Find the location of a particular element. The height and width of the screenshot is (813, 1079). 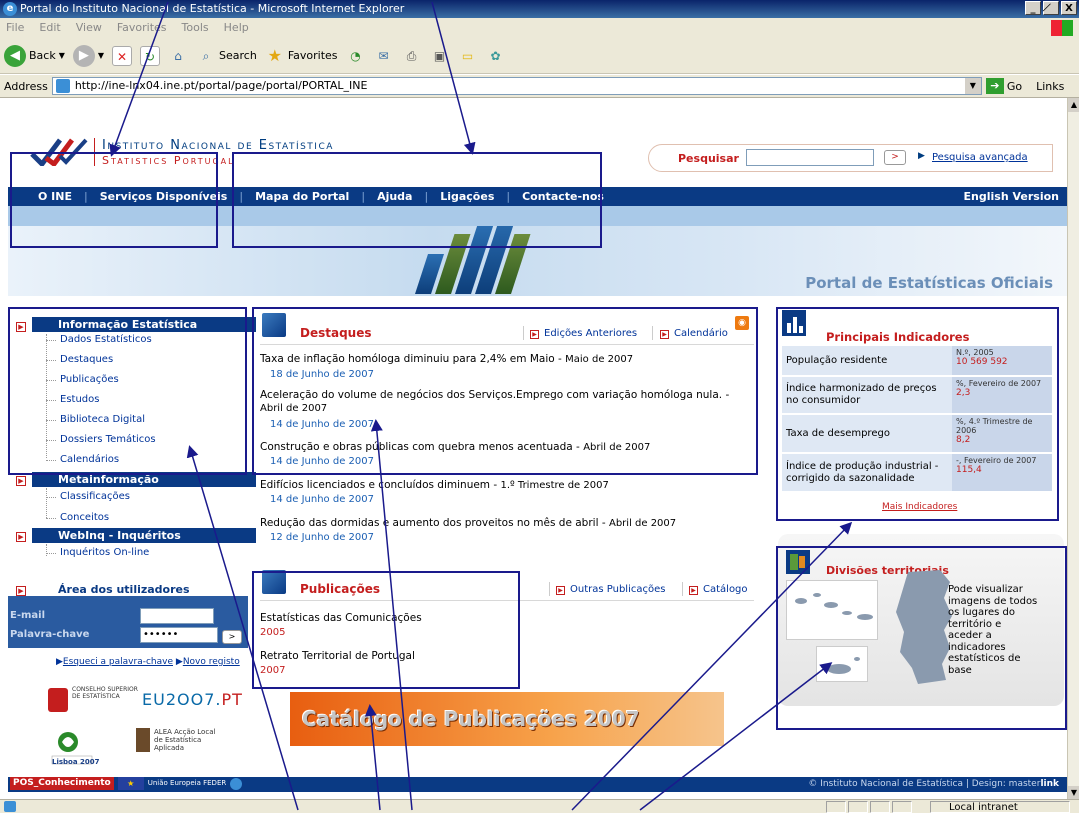

forward-dropdown-icon: ▼ is located at coordinates (101, 55).